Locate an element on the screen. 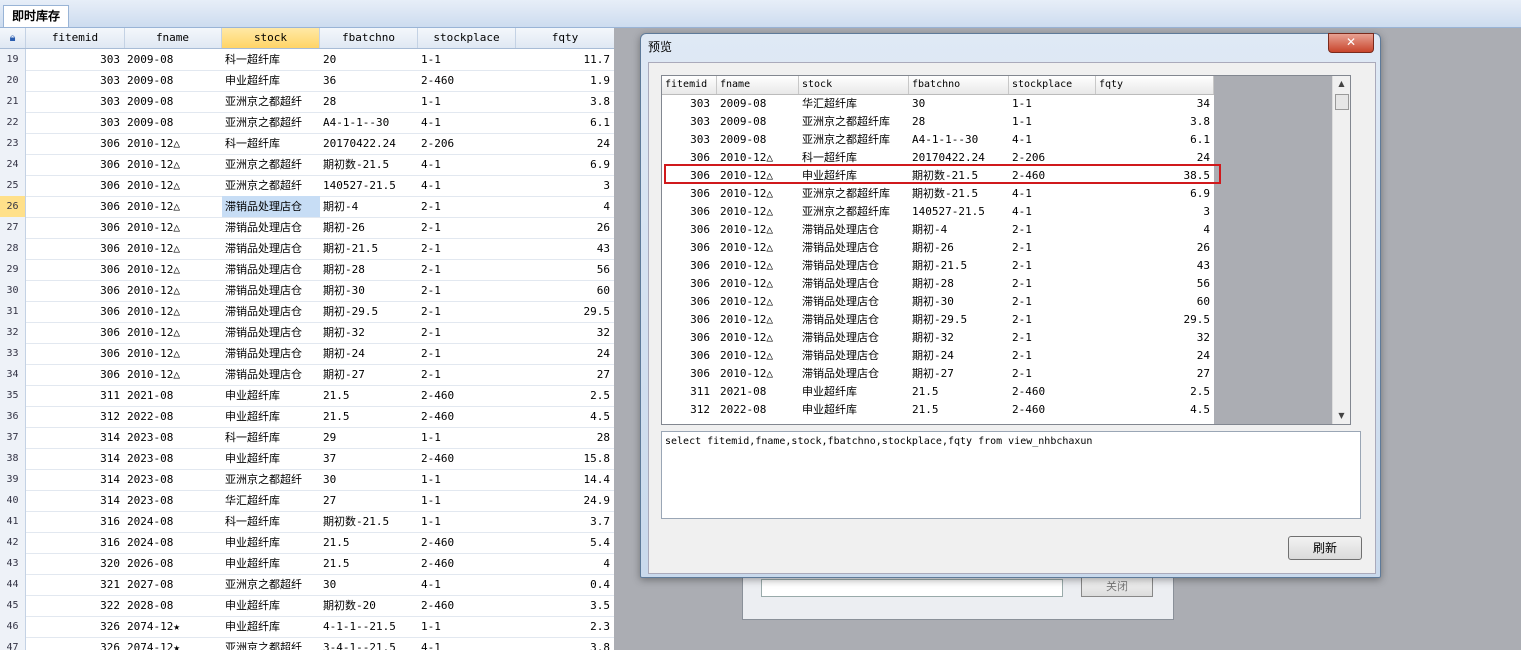 The height and width of the screenshot is (650, 1521). cell-fitemid: 312 is located at coordinates (75, 416).